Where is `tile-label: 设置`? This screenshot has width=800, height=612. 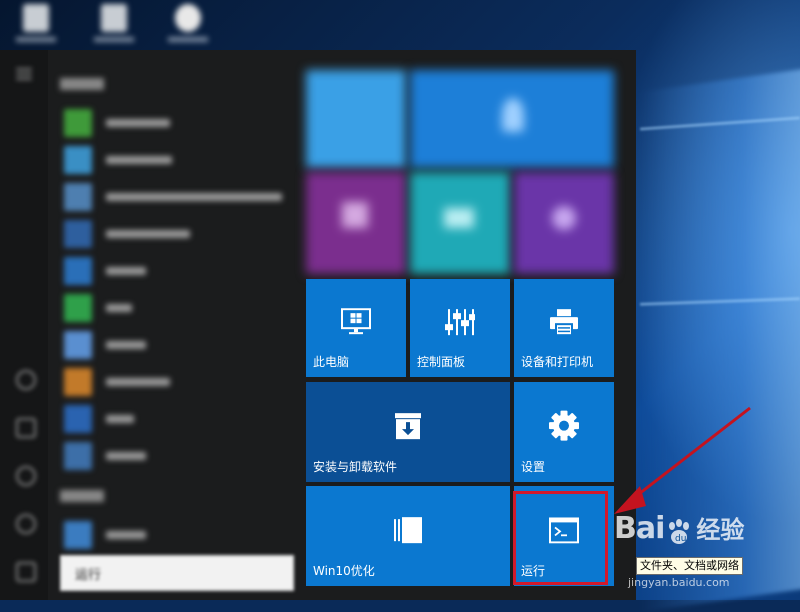 tile-label: 设置 is located at coordinates (533, 467).